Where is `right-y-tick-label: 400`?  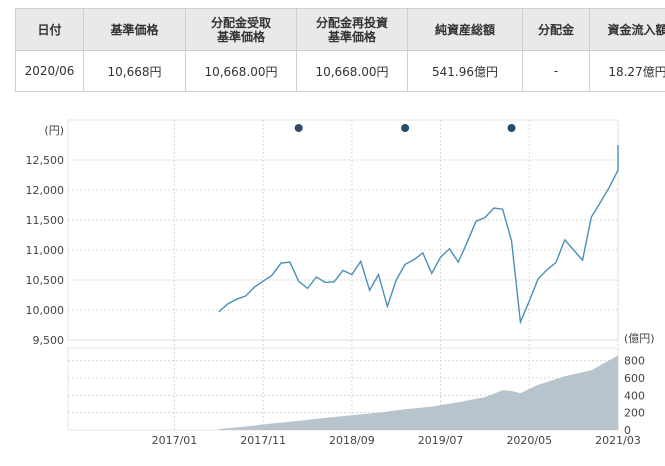
right-y-tick-label: 400 is located at coordinates (634, 395).